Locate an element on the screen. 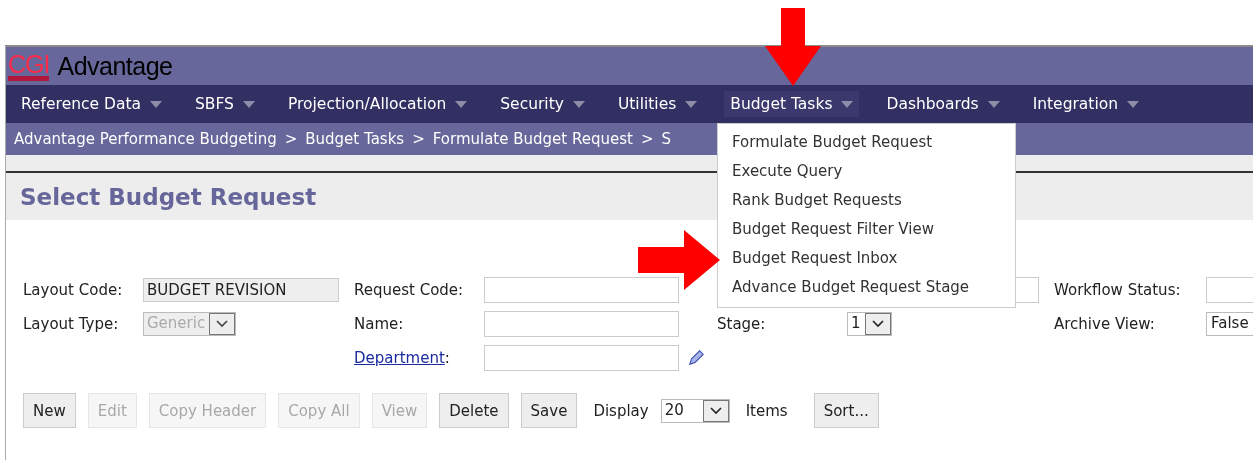 This screenshot has height=460, width=1253. page-title: Select Budget Request is located at coordinates (168, 196).